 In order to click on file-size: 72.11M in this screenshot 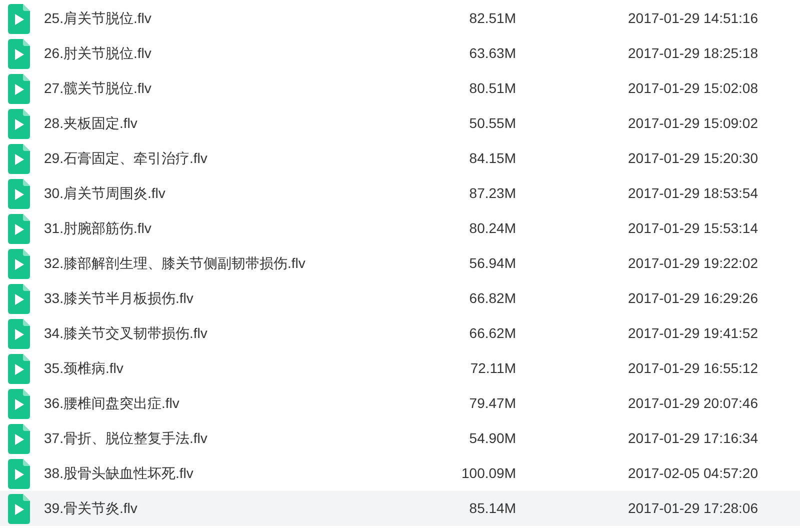, I will do `click(492, 368)`.